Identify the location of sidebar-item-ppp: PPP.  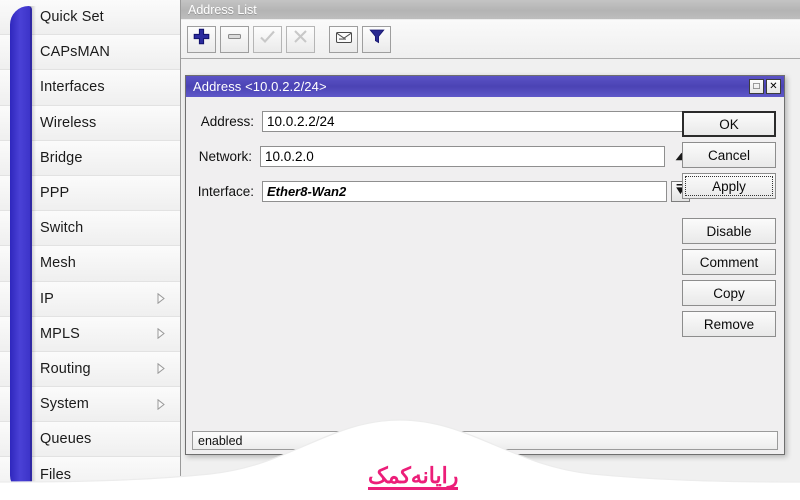
(90, 193).